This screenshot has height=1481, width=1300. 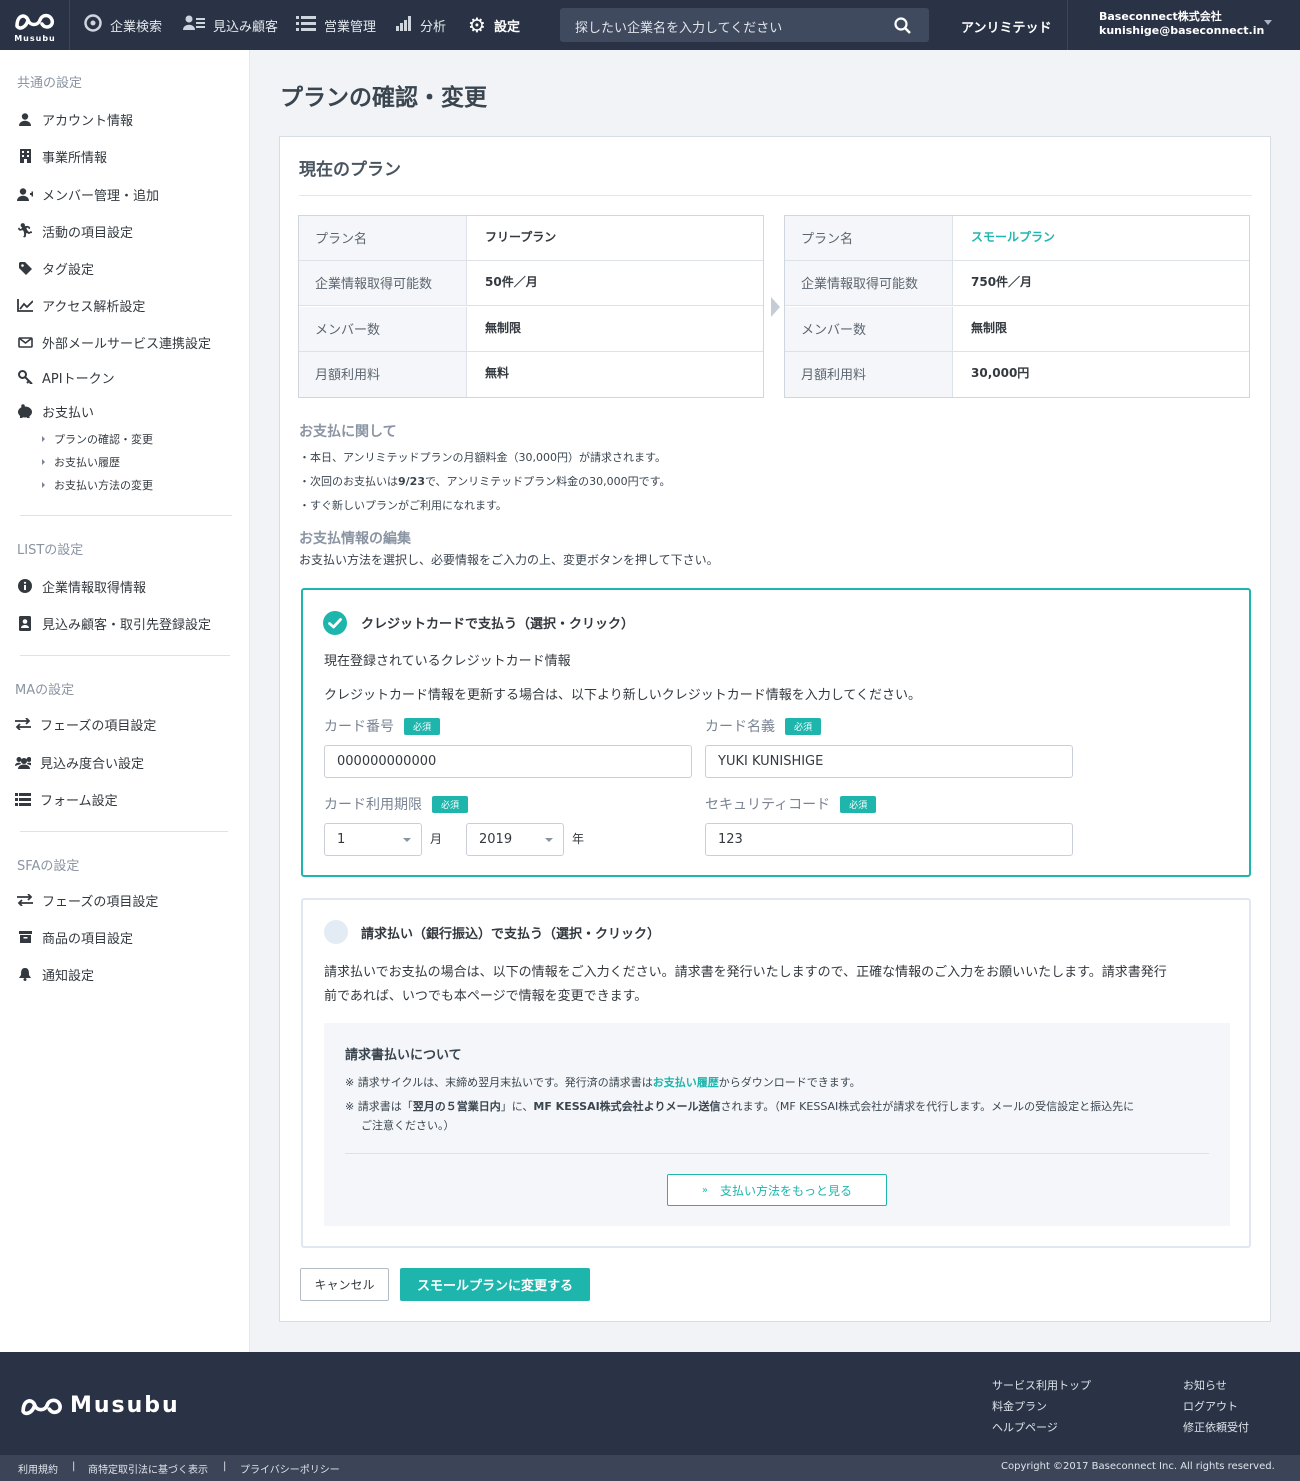 What do you see at coordinates (38, 1468) in the screenshot?
I see `footer-link-terms: 利用規約` at bounding box center [38, 1468].